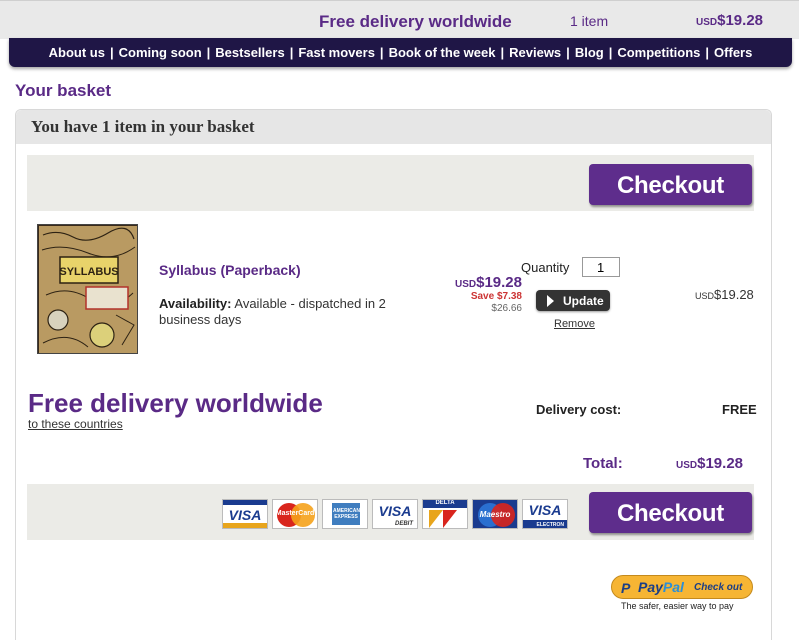  Describe the element at coordinates (160, 52) in the screenshot. I see `nav-coming-soon: Coming soon` at that location.